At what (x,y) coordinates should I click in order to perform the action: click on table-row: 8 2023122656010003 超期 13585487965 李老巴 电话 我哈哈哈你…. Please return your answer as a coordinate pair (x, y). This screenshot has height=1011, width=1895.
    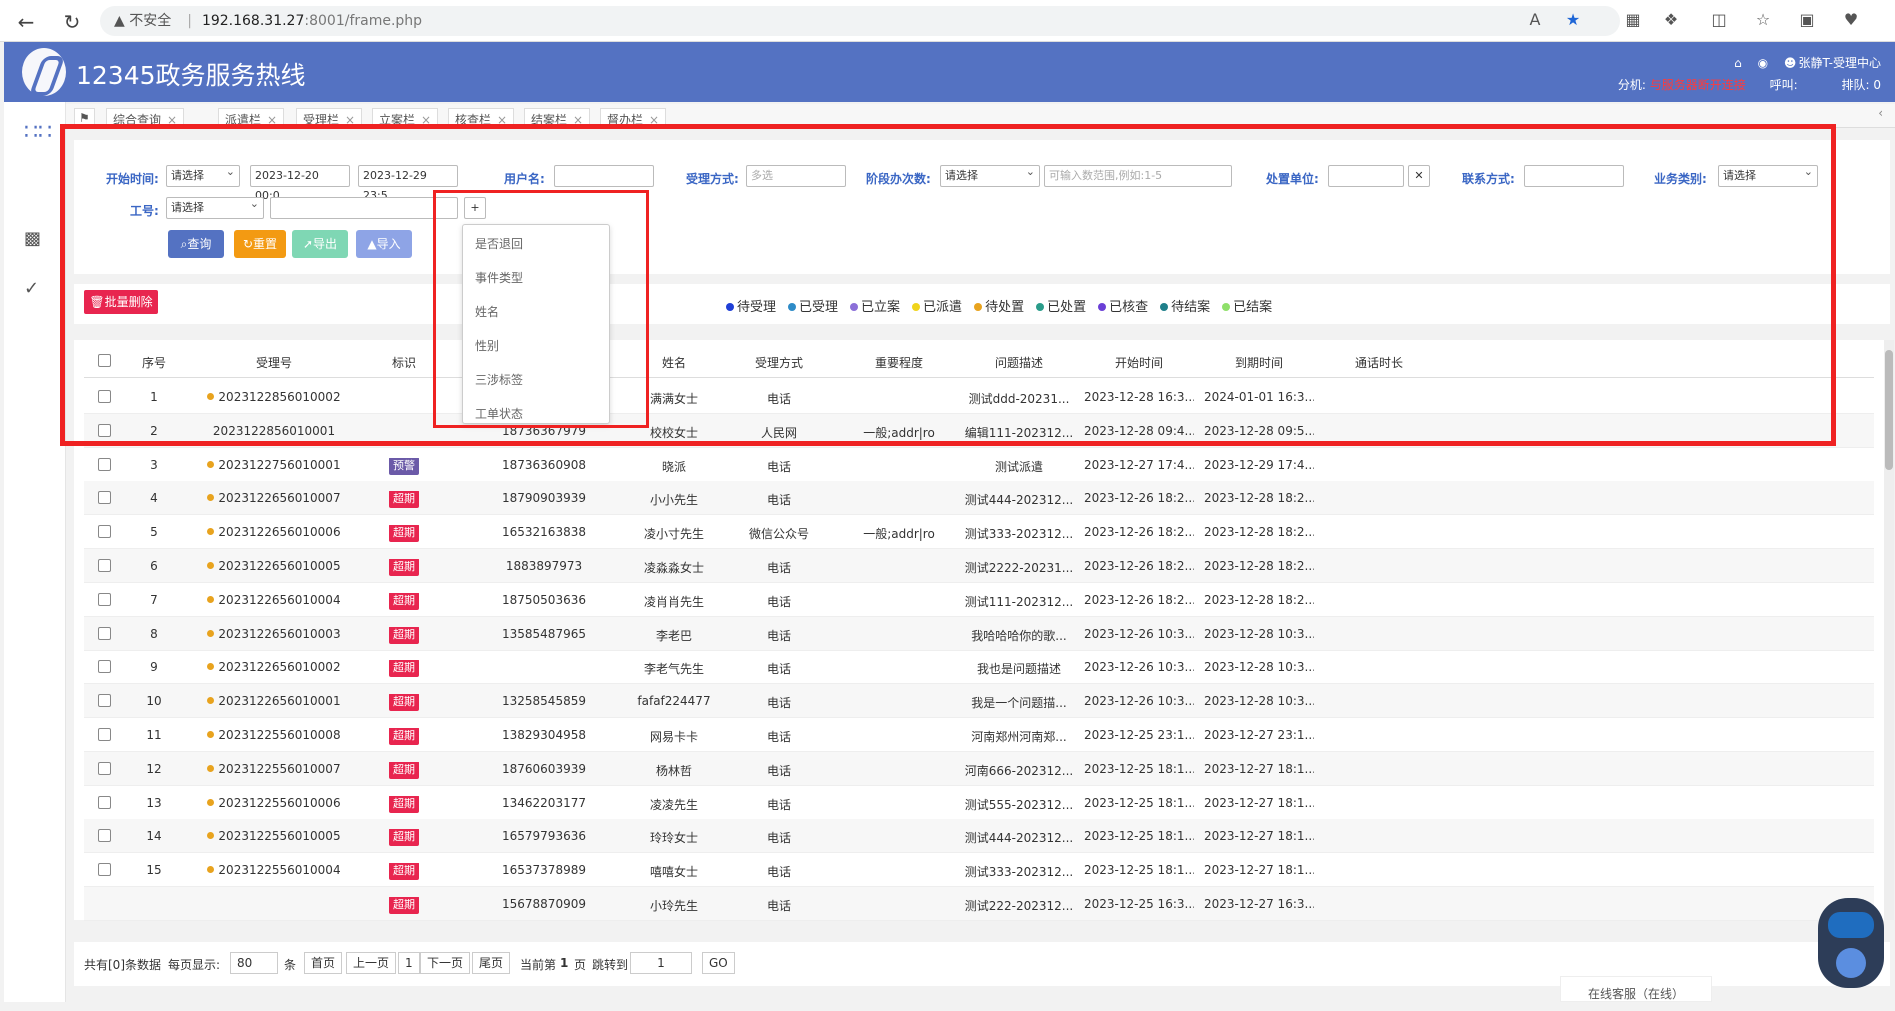
    Looking at the image, I should click on (979, 633).